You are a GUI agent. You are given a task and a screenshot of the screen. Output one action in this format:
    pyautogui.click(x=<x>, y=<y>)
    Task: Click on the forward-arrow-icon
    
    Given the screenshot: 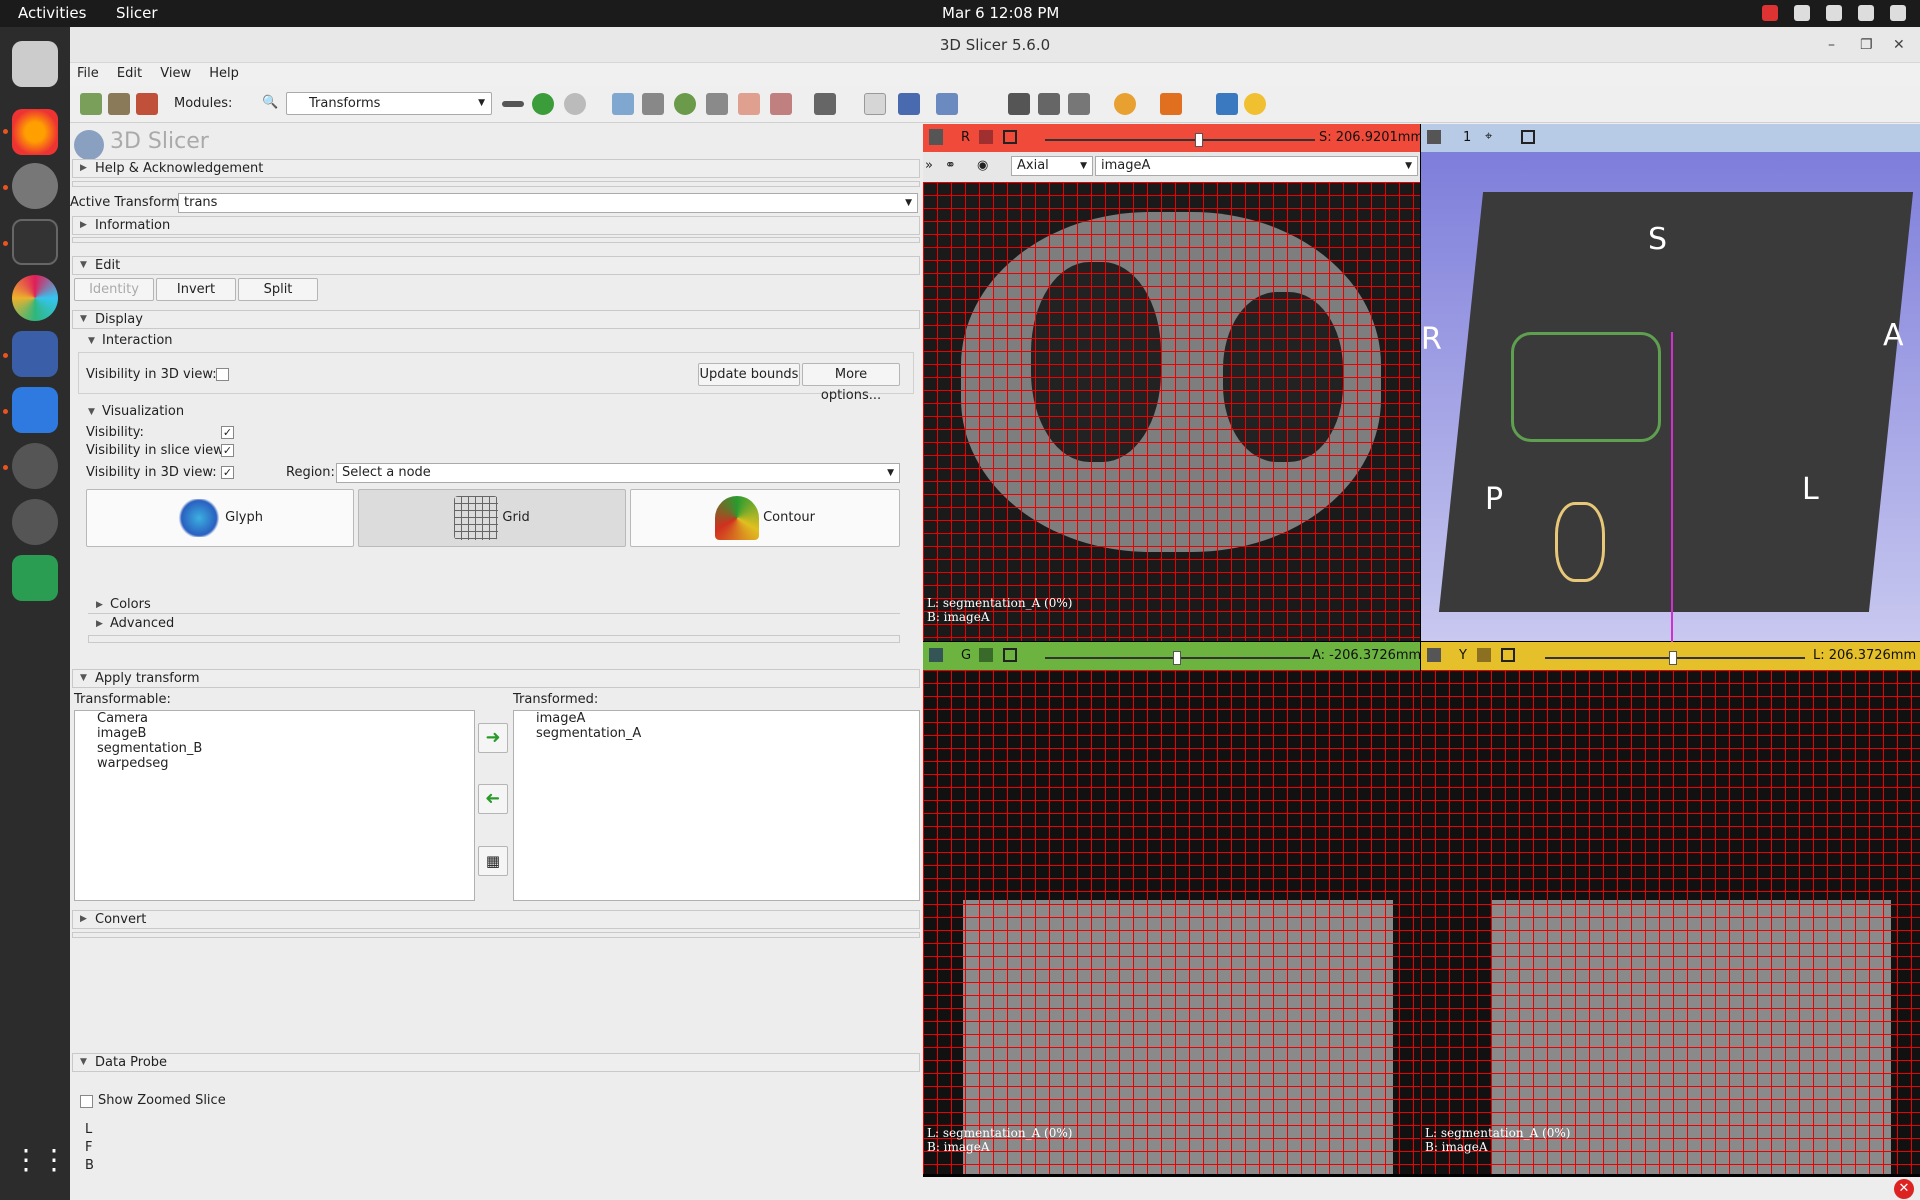 What is the action you would take?
    pyautogui.click(x=575, y=104)
    